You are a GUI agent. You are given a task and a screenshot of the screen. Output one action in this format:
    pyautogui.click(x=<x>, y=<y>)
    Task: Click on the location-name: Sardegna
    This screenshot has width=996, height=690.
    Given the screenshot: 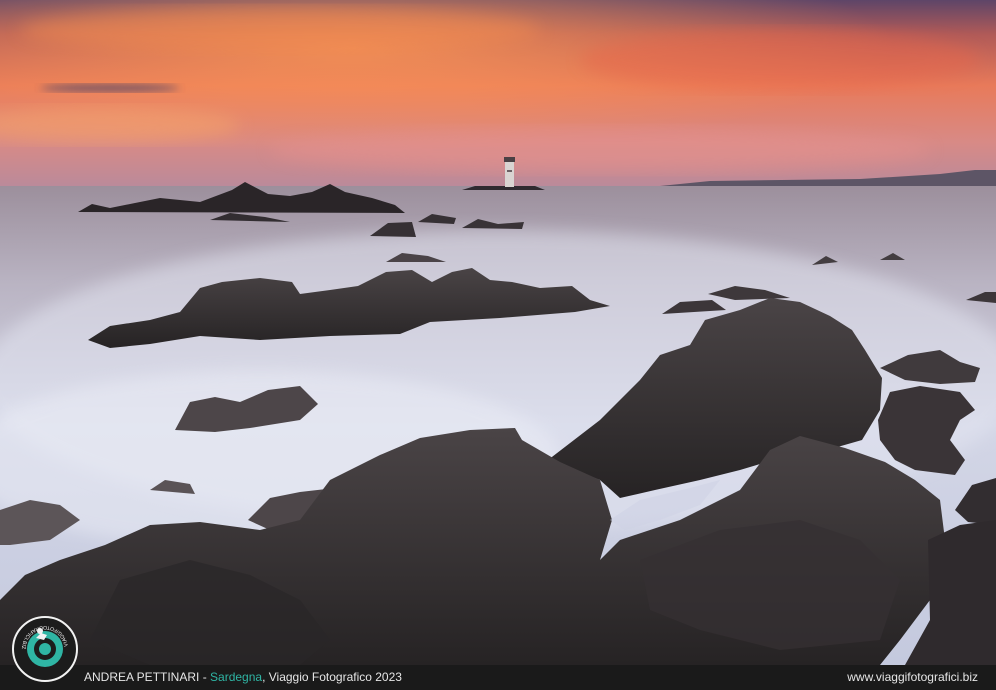 What is the action you would take?
    pyautogui.click(x=236, y=677)
    